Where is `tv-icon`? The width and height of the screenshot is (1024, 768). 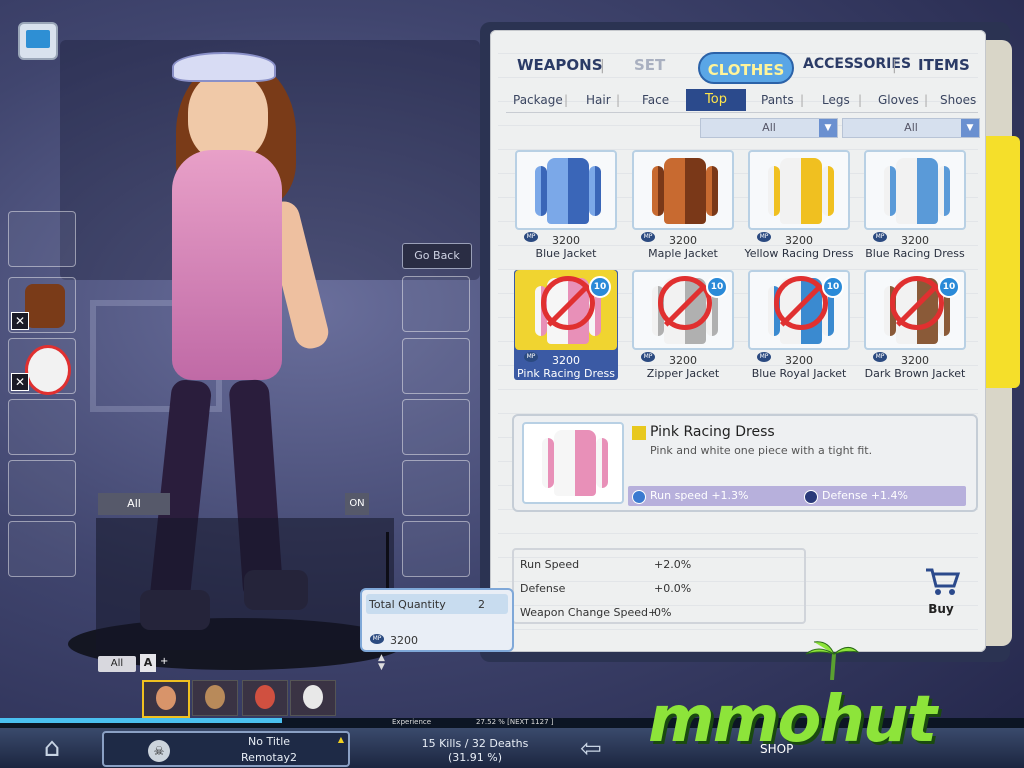 tv-icon is located at coordinates (38, 41).